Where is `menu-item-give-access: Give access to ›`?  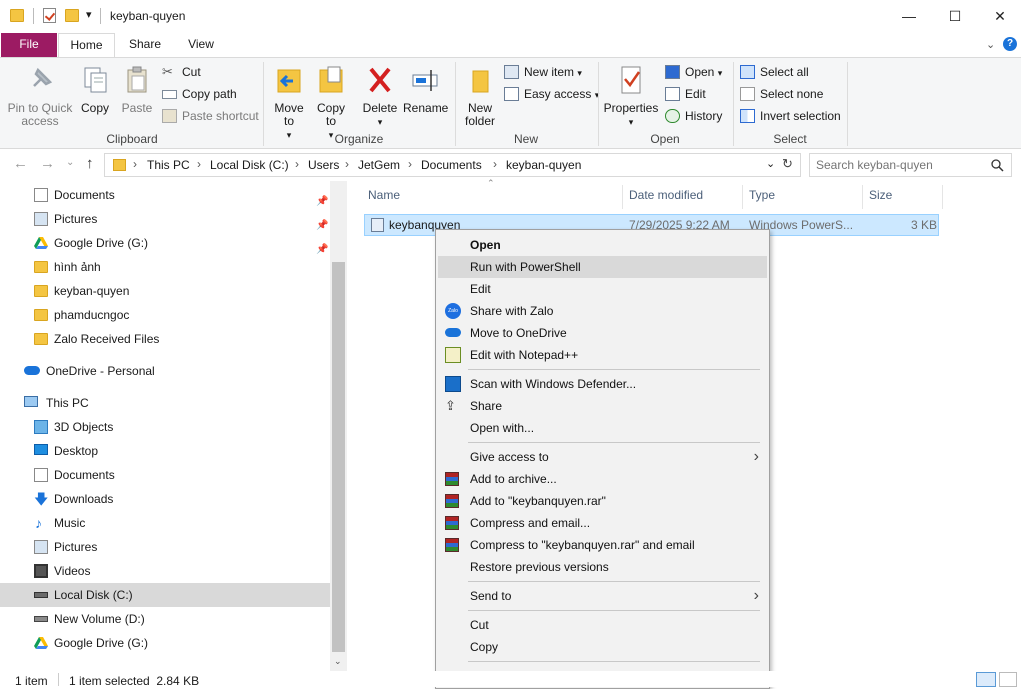
menu-item-give-access: Give access to › is located at coordinates (602, 457).